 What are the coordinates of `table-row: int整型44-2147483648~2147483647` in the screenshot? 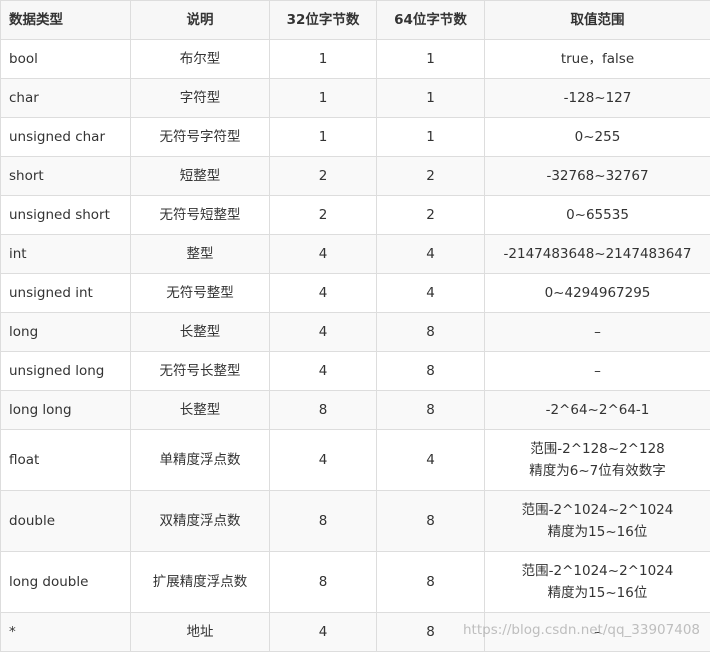 It's located at (355, 254).